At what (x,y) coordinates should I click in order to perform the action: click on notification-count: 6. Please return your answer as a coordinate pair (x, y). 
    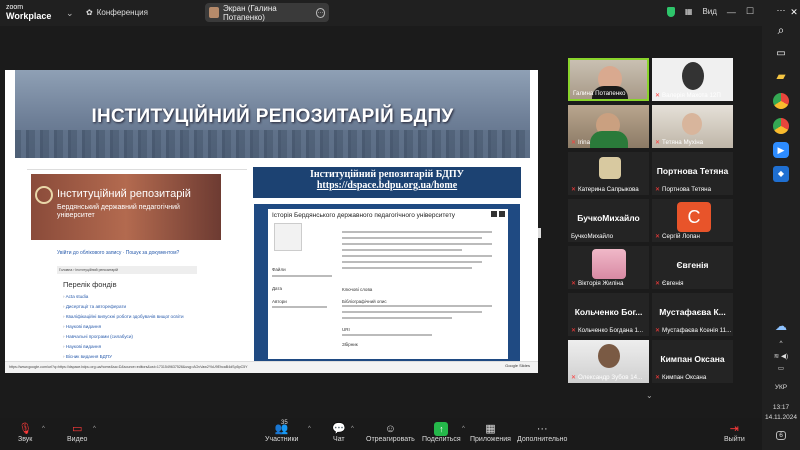
    Looking at the image, I should click on (781, 435).